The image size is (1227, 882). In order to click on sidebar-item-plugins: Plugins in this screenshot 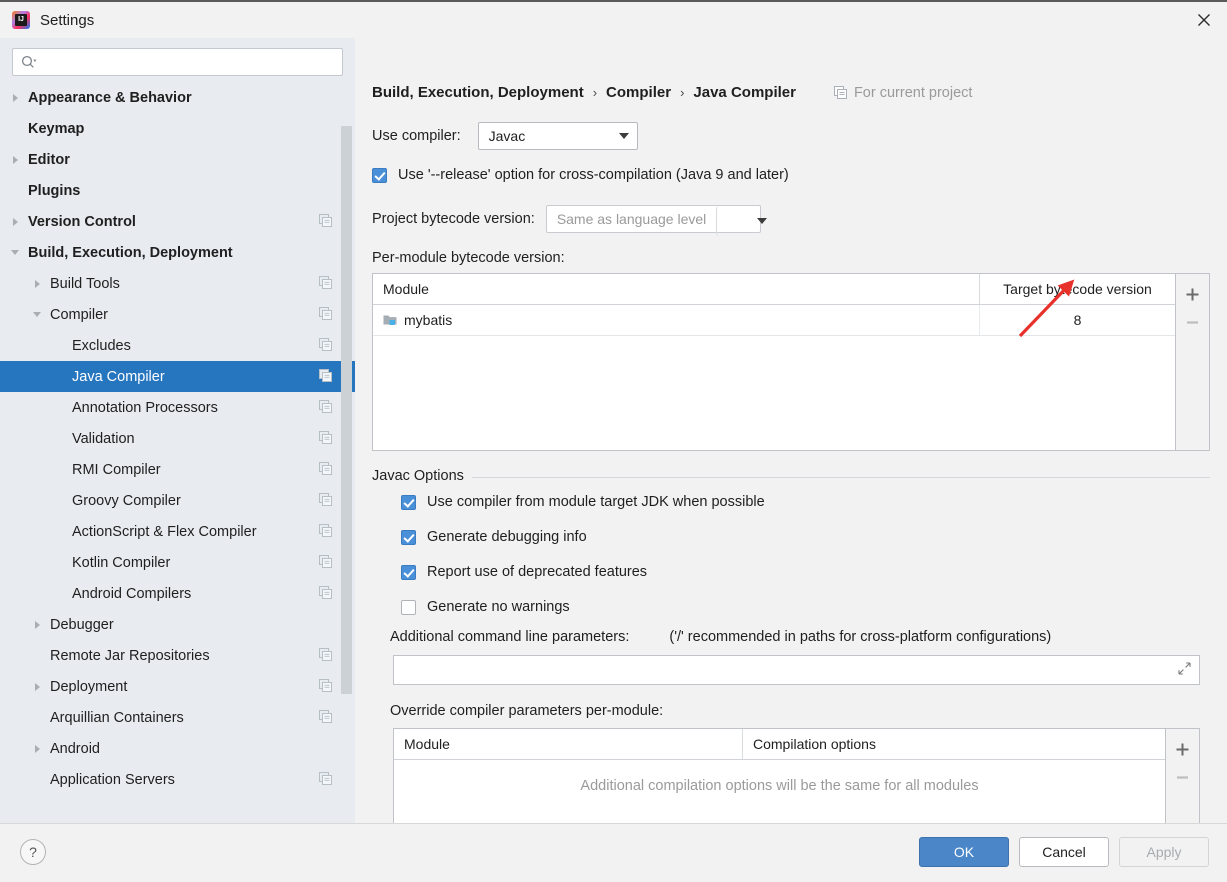, I will do `click(177, 190)`.